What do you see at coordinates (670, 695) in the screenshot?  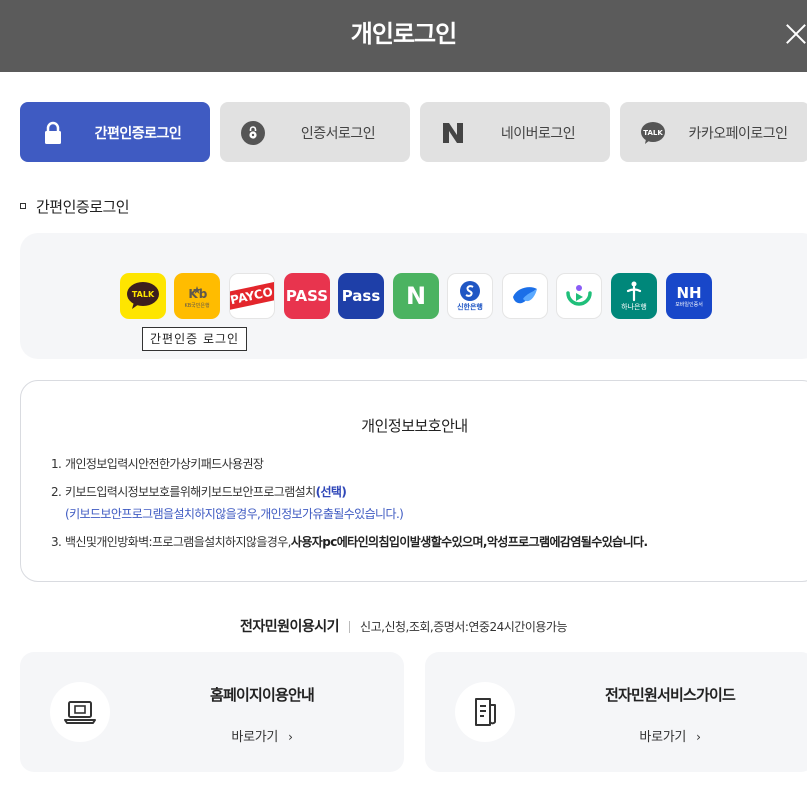 I see `card-title: 전자민원서비스가이드` at bounding box center [670, 695].